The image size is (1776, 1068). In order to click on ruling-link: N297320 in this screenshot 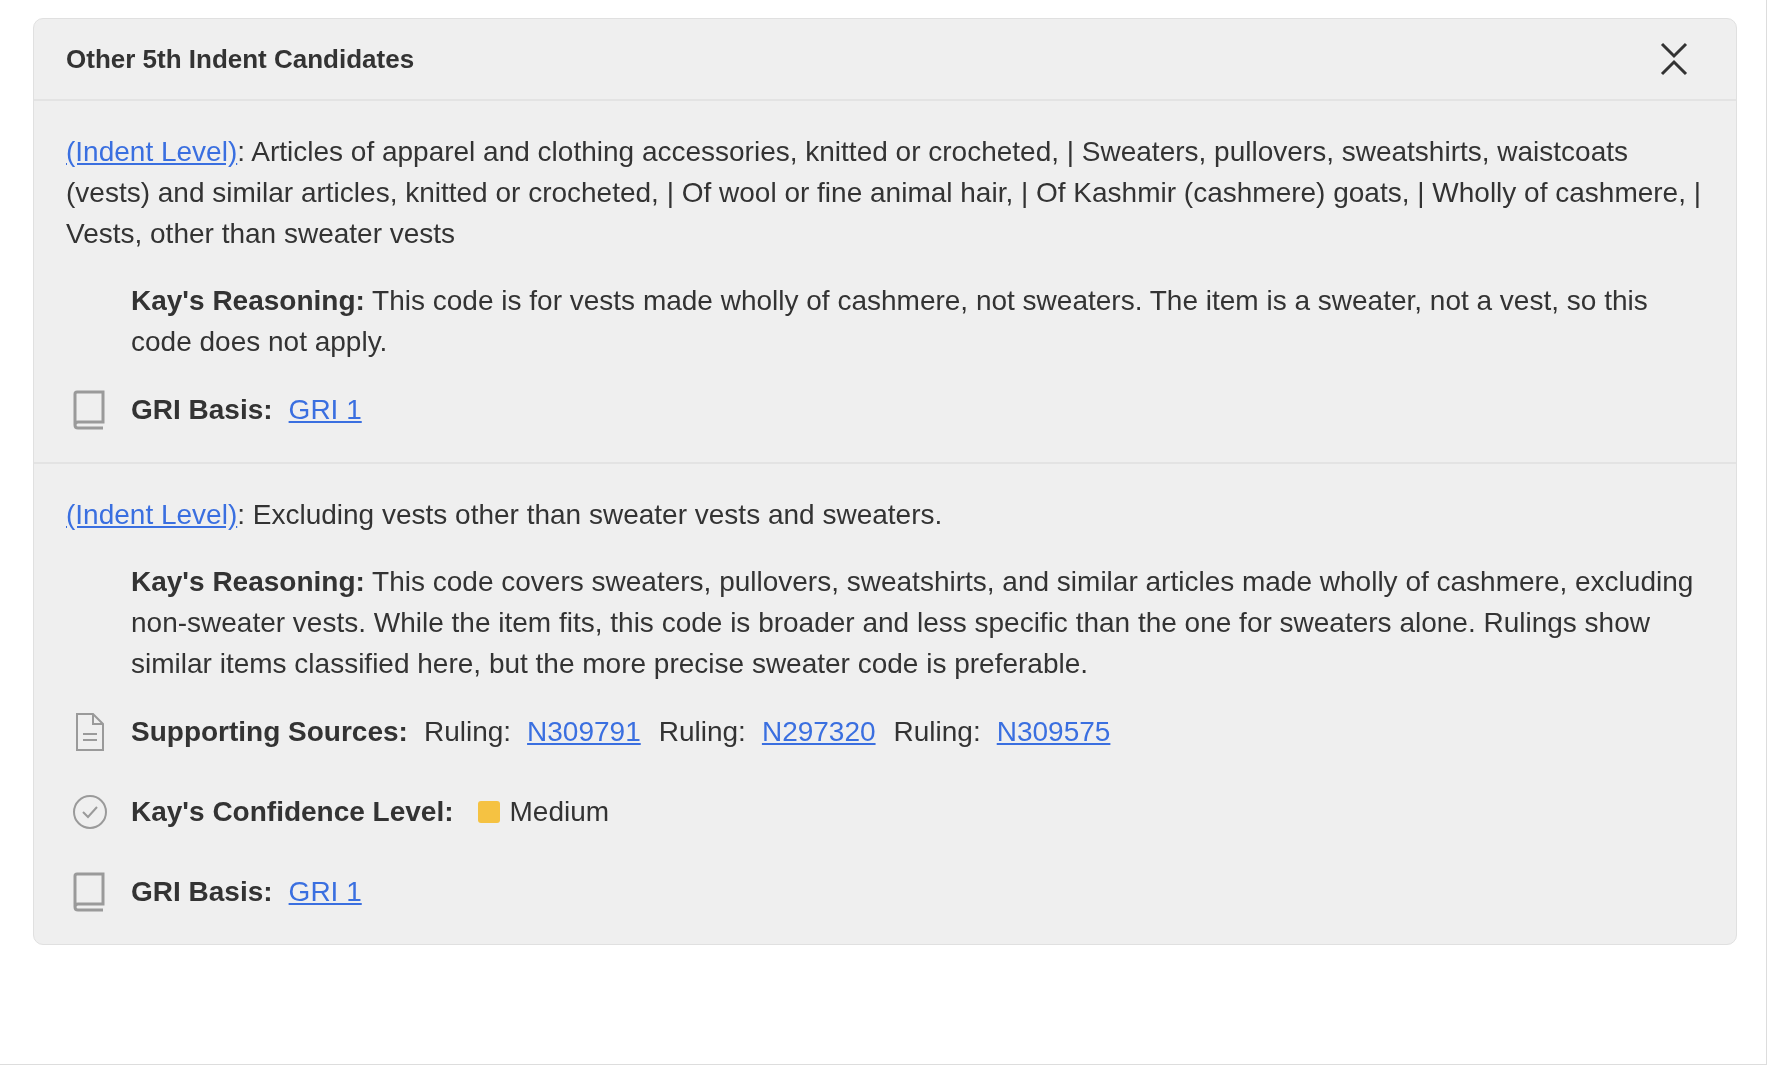, I will do `click(818, 732)`.